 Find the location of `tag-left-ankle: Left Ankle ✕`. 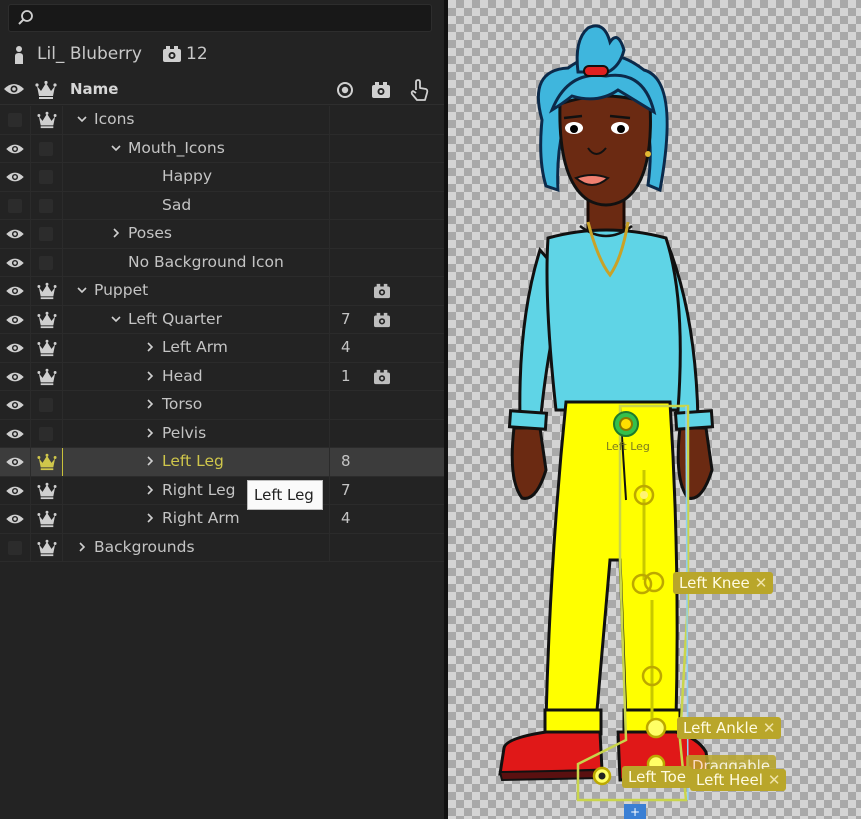

tag-left-ankle: Left Ankle ✕ is located at coordinates (729, 728).